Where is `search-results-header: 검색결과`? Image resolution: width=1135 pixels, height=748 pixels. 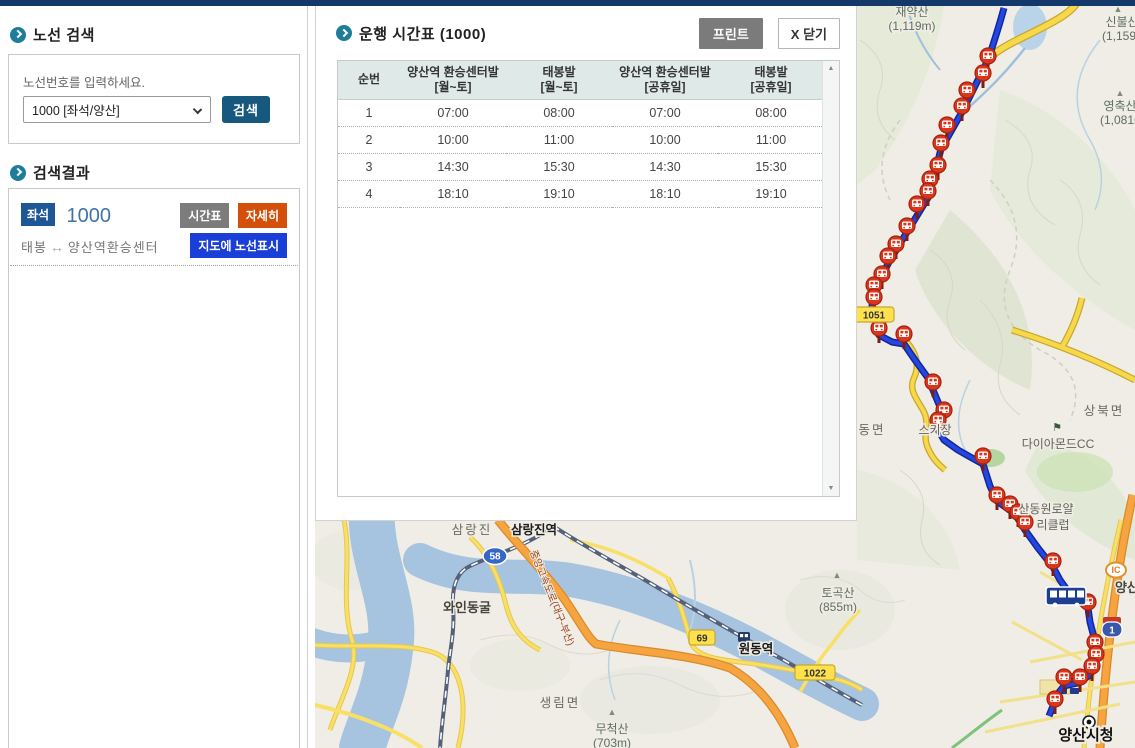 search-results-header: 검색결과 is located at coordinates (50, 172).